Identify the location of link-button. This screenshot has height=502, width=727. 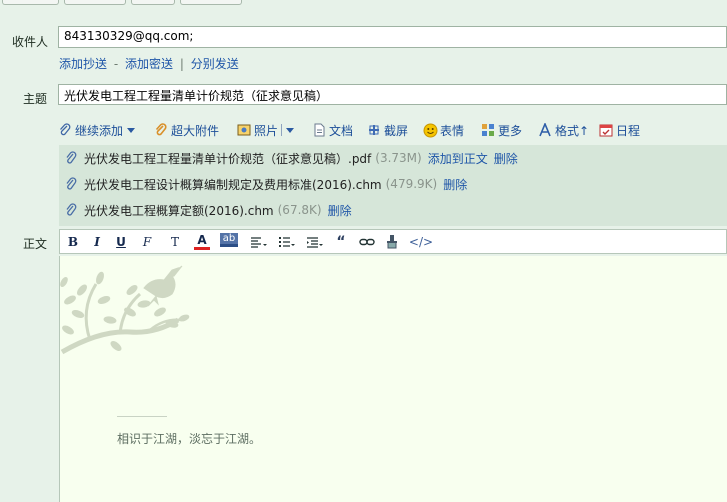
(367, 241).